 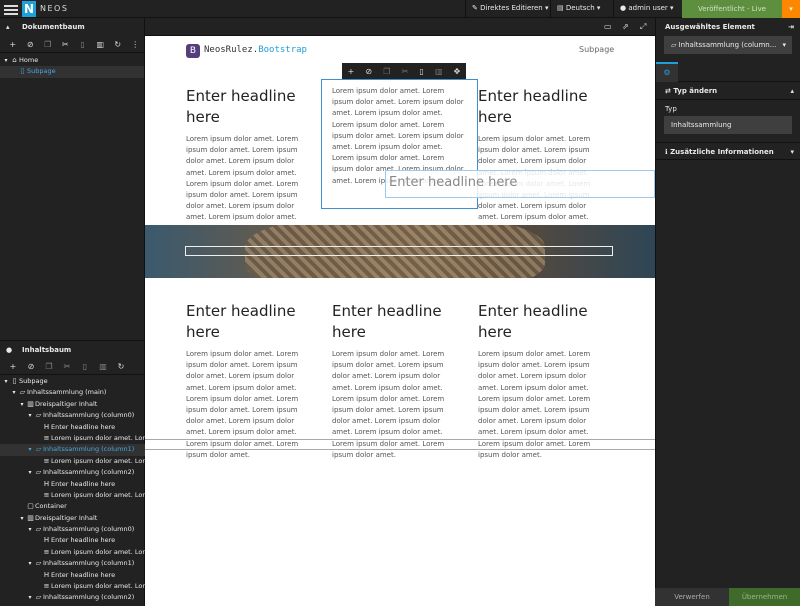 What do you see at coordinates (30, 517) in the screenshot?
I see `columns-icon: ▥` at bounding box center [30, 517].